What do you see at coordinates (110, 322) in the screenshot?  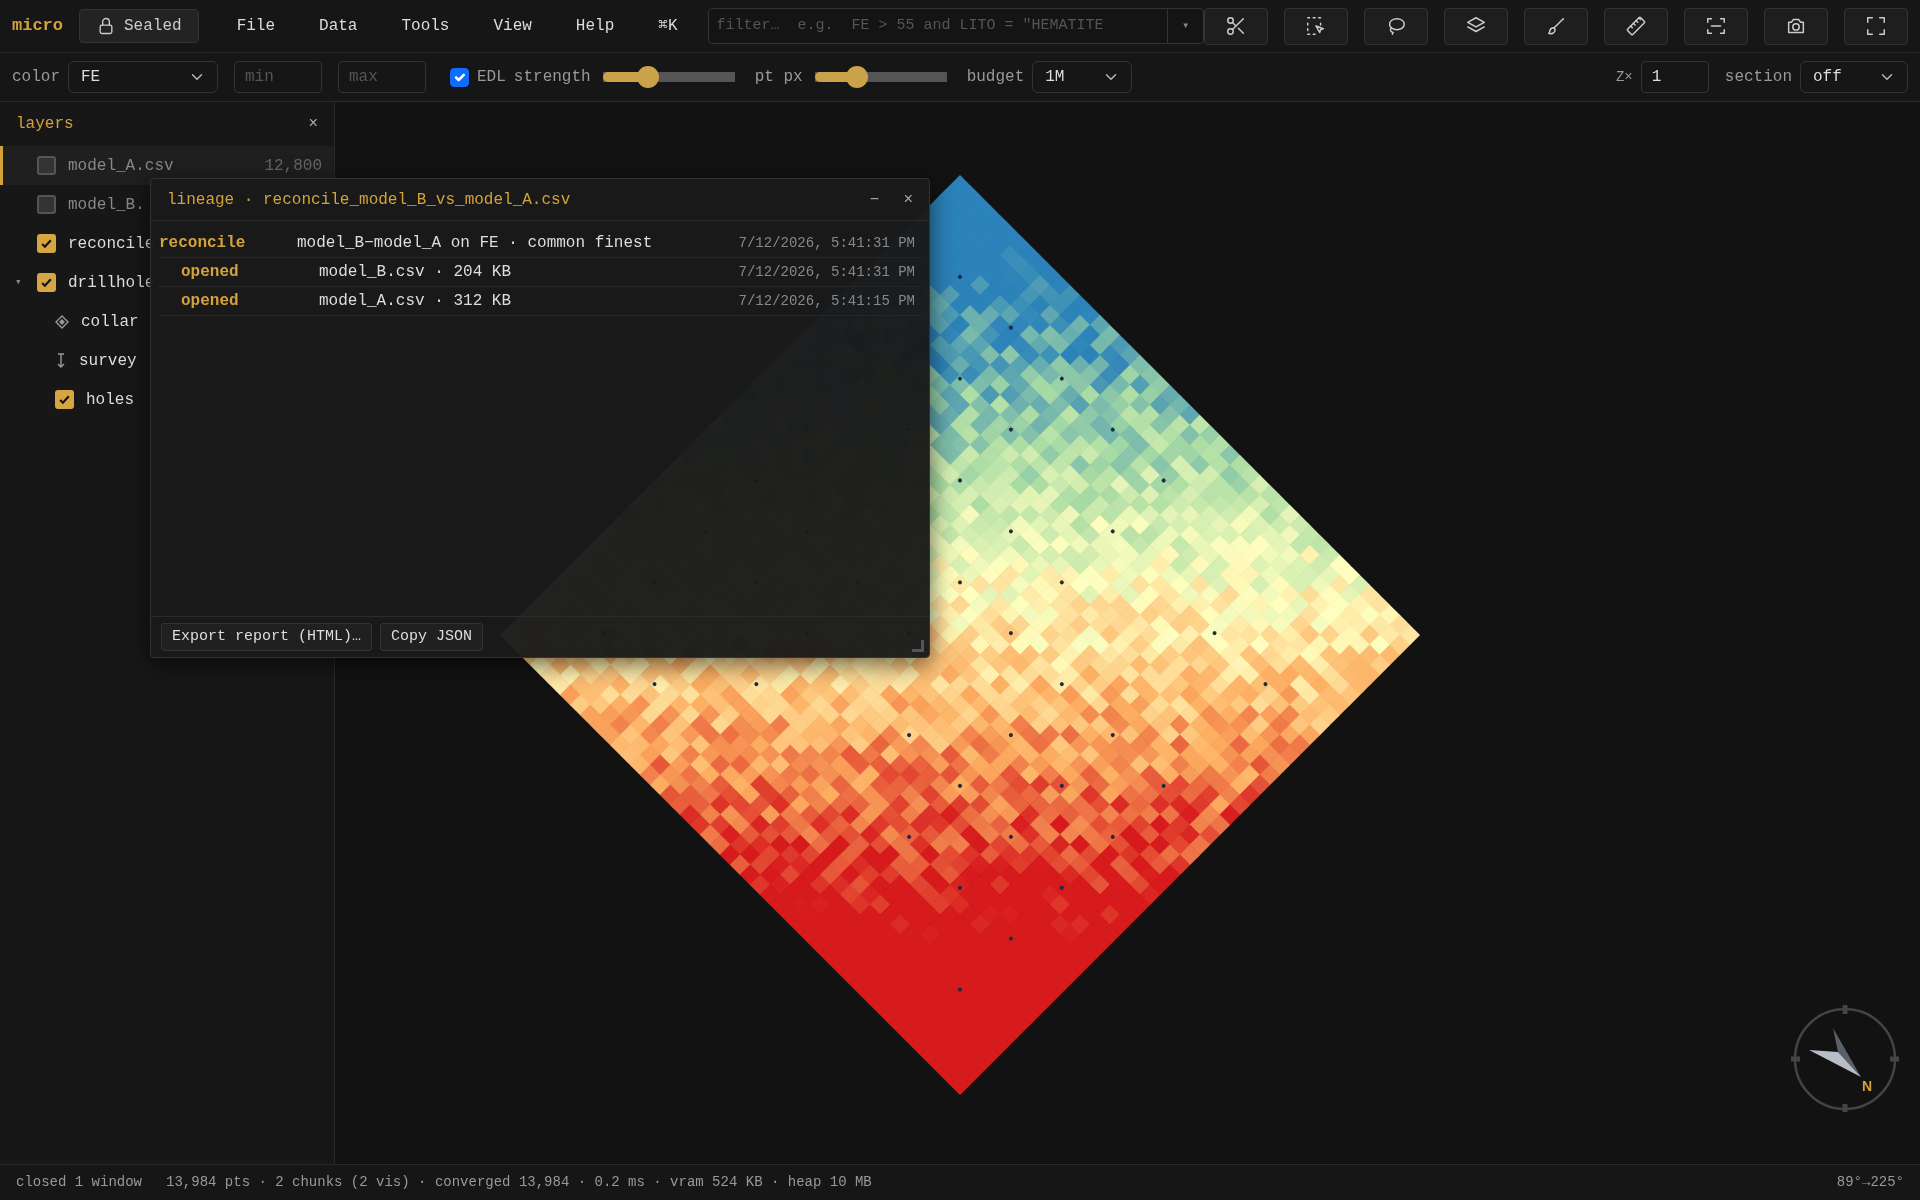 I see `layer-name: collar` at bounding box center [110, 322].